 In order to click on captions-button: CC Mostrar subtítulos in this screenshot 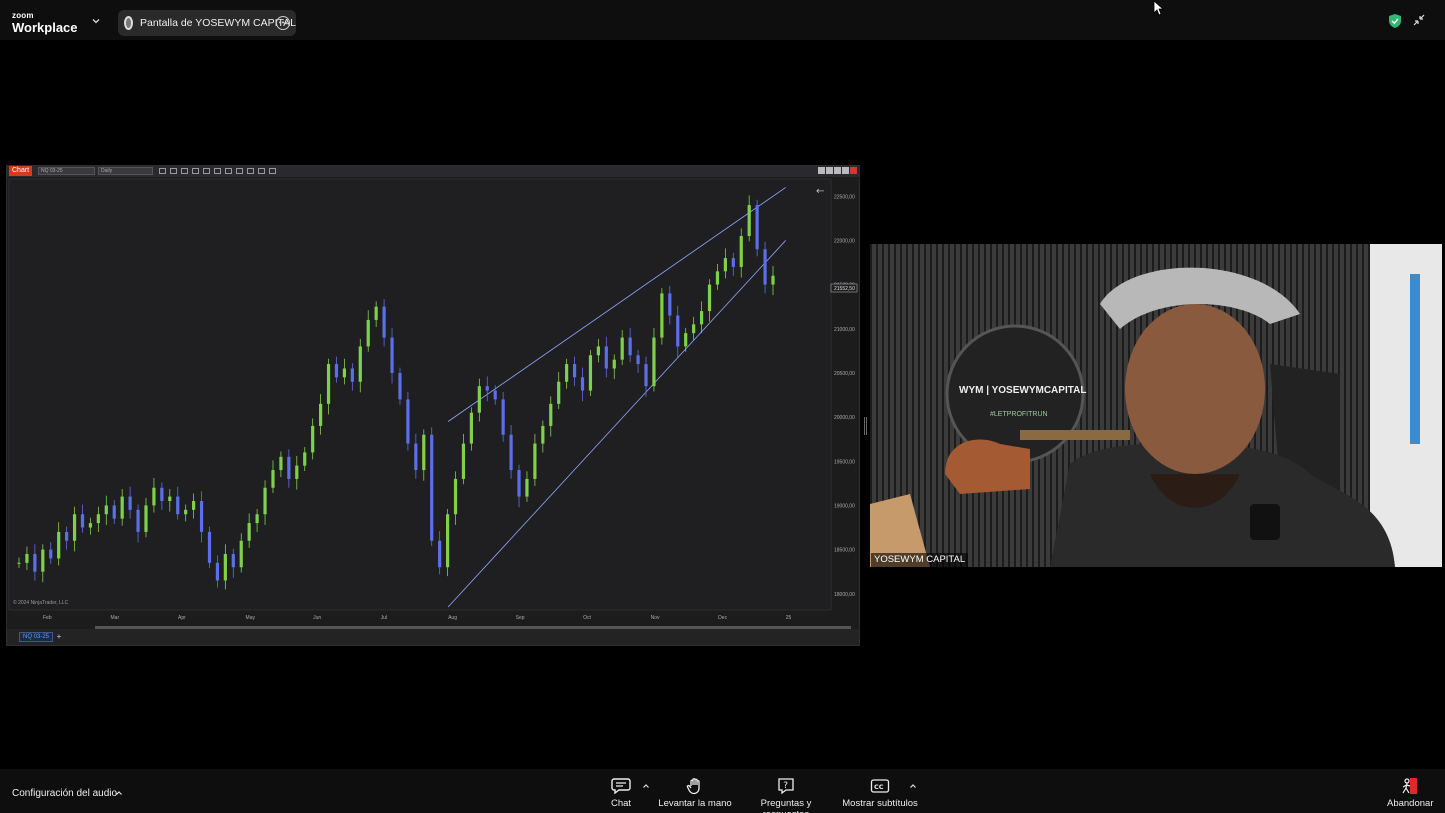, I will do `click(880, 793)`.